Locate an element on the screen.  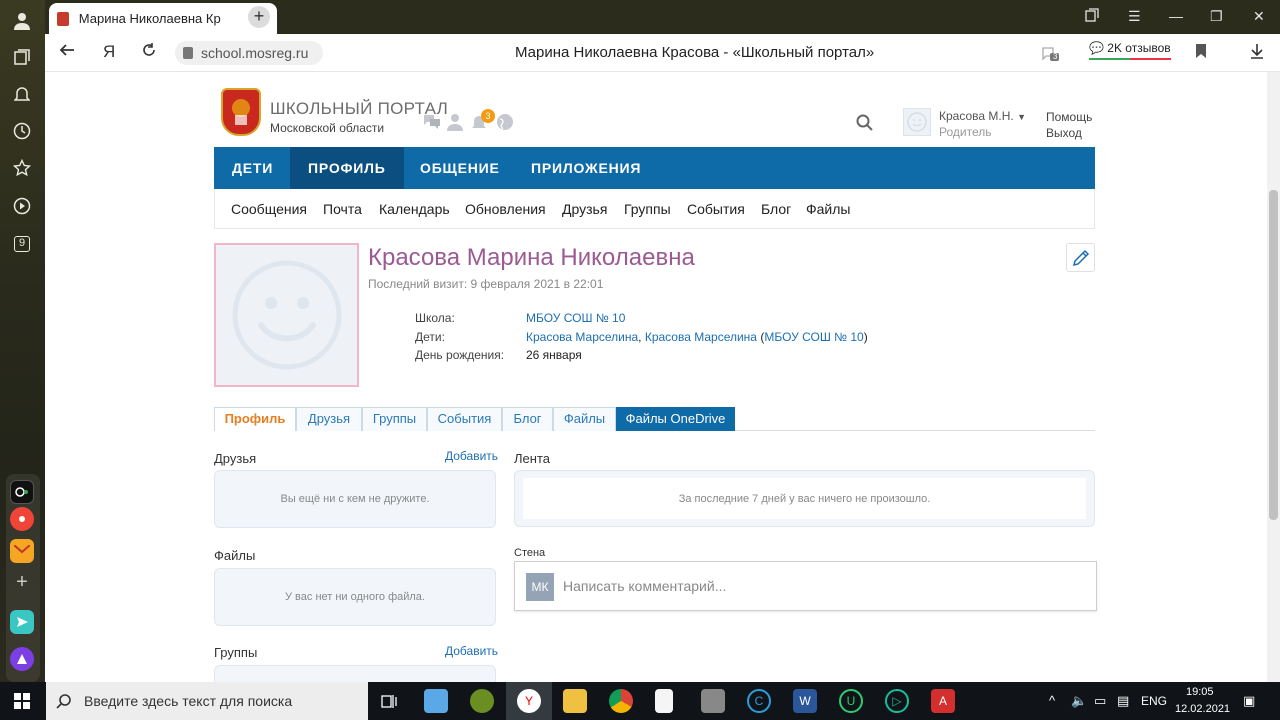
tab-files: Файлы is located at coordinates (584, 419).